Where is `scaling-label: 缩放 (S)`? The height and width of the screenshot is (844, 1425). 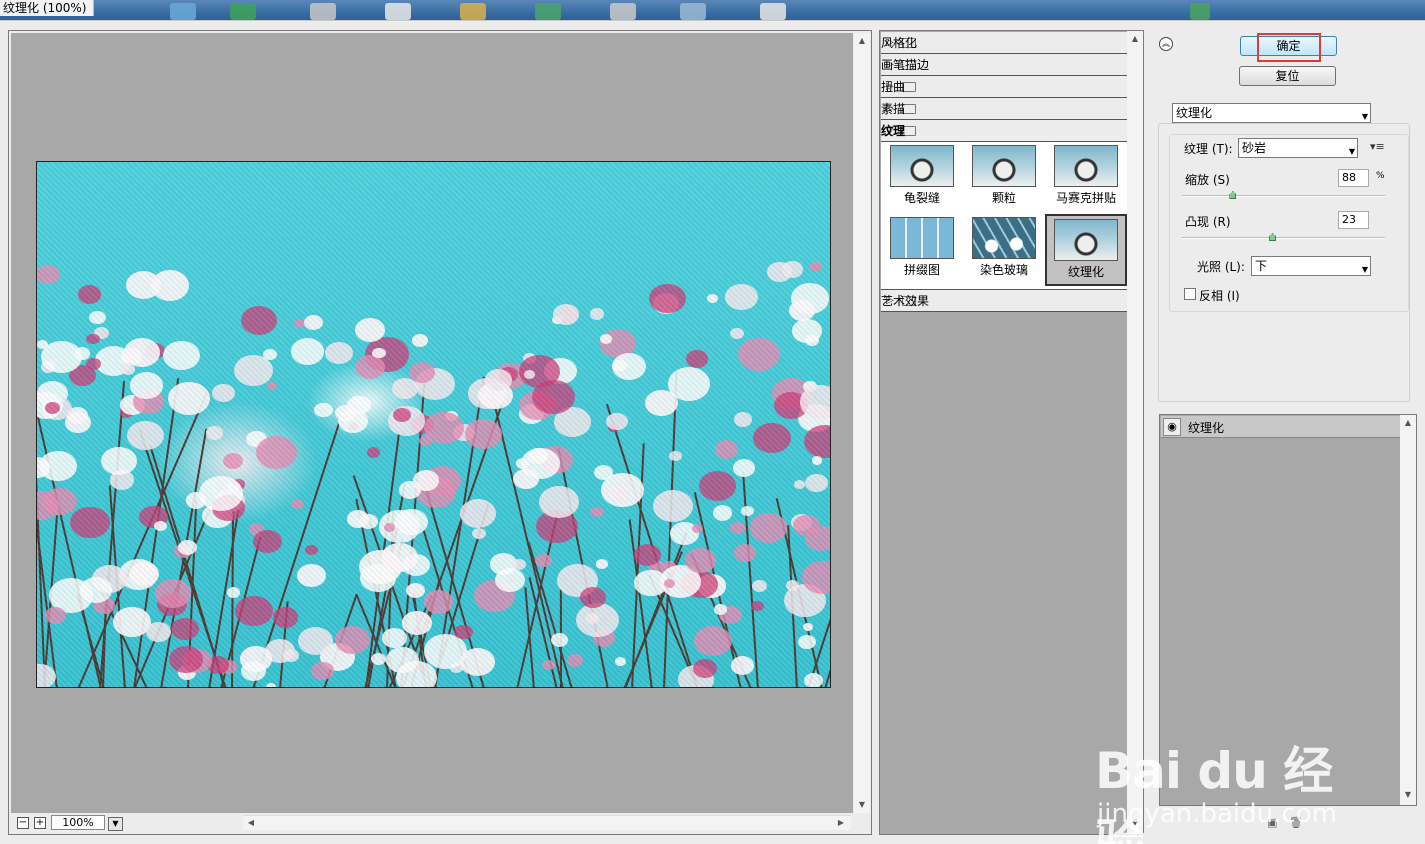 scaling-label: 缩放 (S) is located at coordinates (1207, 180).